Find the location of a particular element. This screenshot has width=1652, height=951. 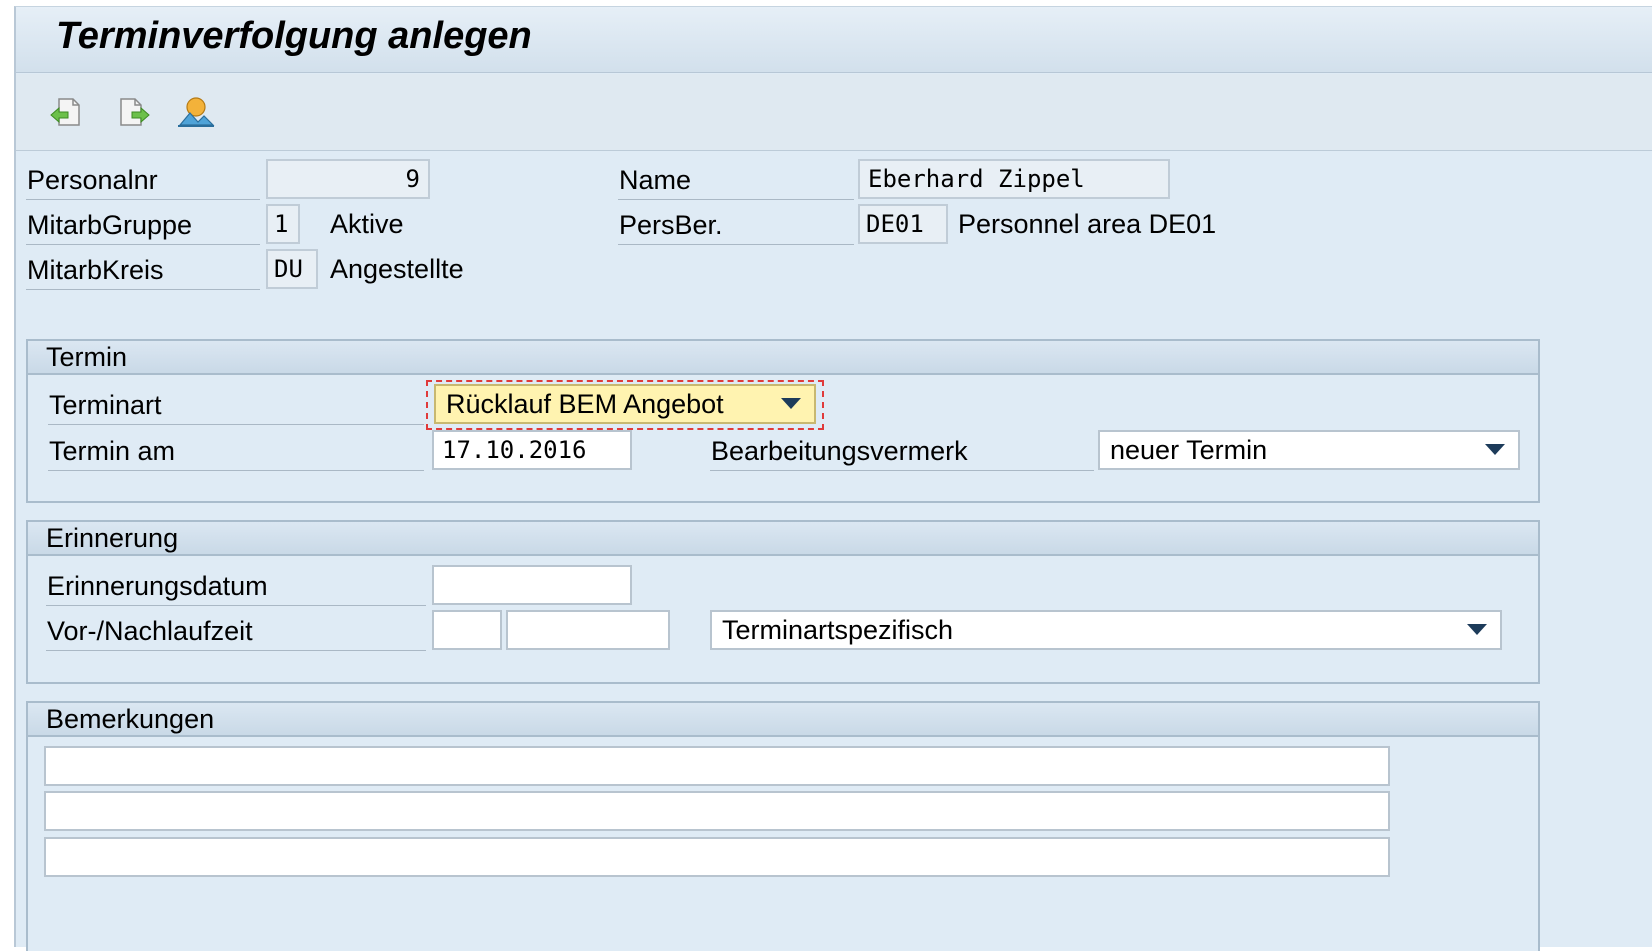

title-bar: Terminverfolgung anlegen is located at coordinates (834, 40).